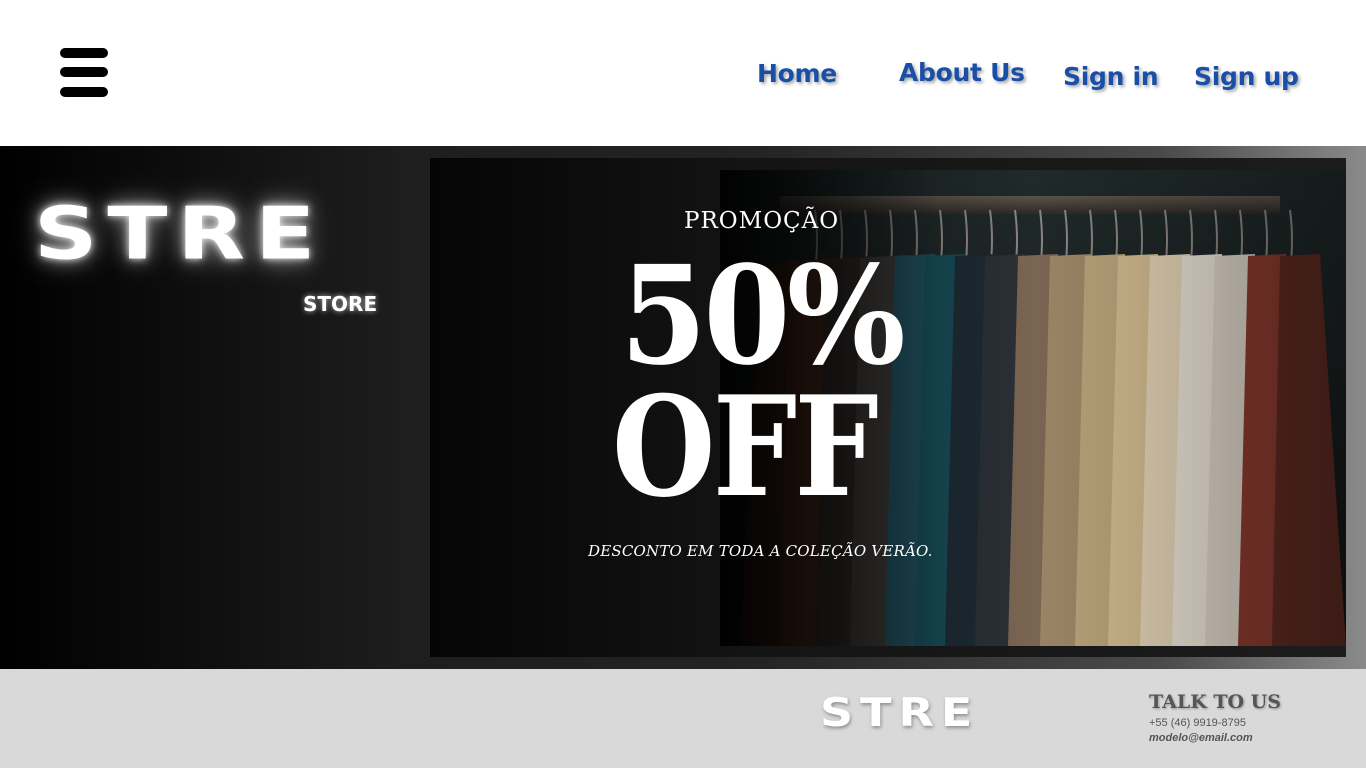 The height and width of the screenshot is (768, 1366). Describe the element at coordinates (962, 72) in the screenshot. I see `nav-about-link: About Us` at that location.